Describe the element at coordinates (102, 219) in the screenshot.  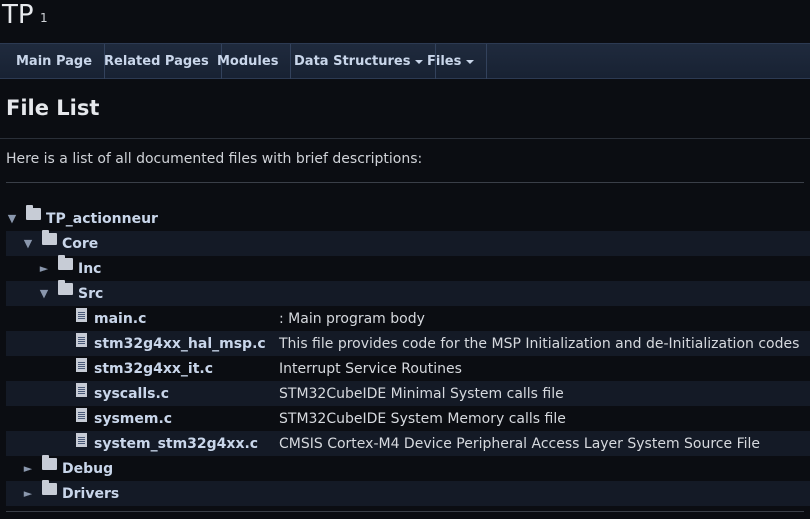
I see `tree-row-name: TP_actionneur` at that location.